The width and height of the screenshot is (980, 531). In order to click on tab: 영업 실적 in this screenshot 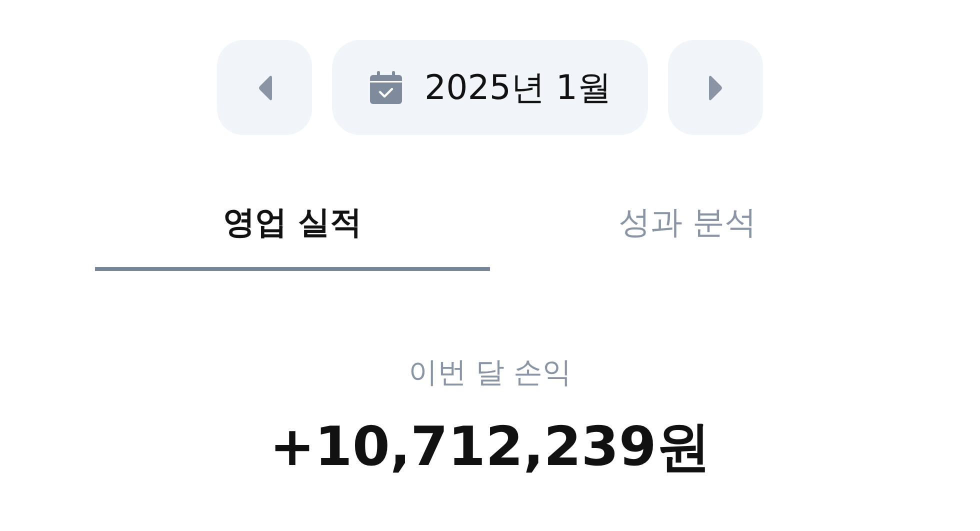, I will do `click(292, 232)`.